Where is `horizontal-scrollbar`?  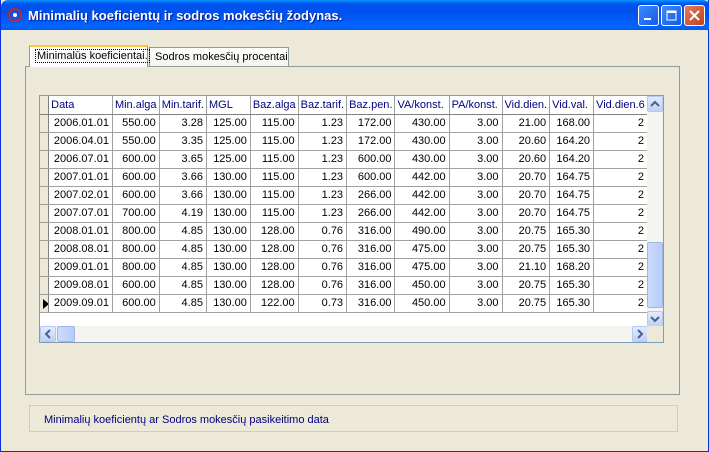 horizontal-scrollbar is located at coordinates (344, 334).